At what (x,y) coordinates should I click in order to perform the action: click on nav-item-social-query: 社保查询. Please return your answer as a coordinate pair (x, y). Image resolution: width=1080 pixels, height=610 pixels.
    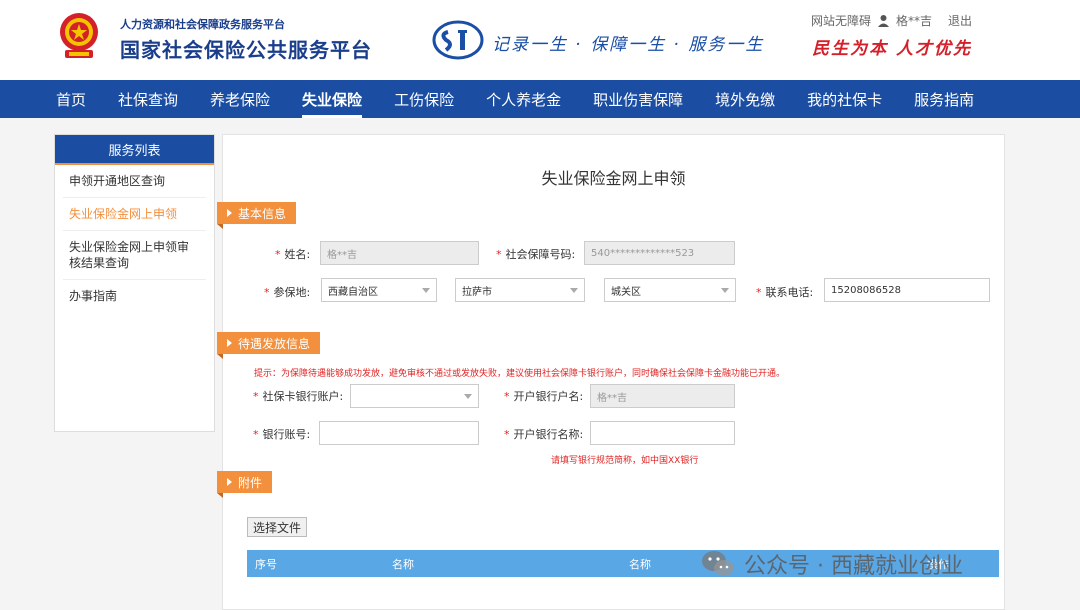
    Looking at the image, I should click on (148, 99).